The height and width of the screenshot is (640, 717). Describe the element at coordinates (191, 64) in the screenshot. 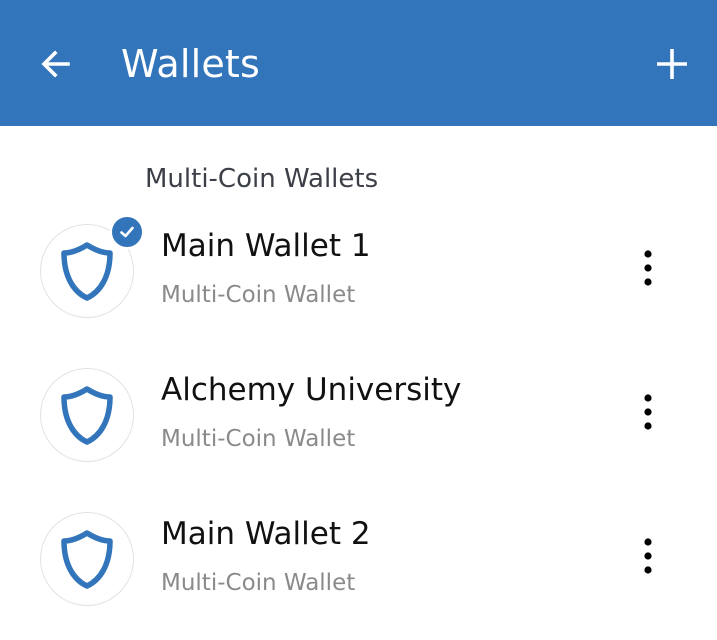

I see `page-title: Wallets` at that location.